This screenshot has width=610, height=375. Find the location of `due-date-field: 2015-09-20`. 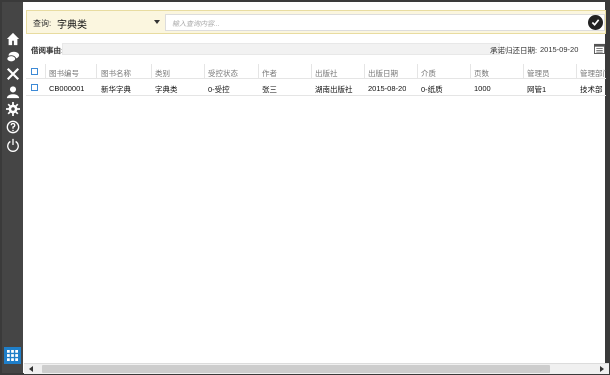

due-date-field: 2015-09-20 is located at coordinates (559, 49).